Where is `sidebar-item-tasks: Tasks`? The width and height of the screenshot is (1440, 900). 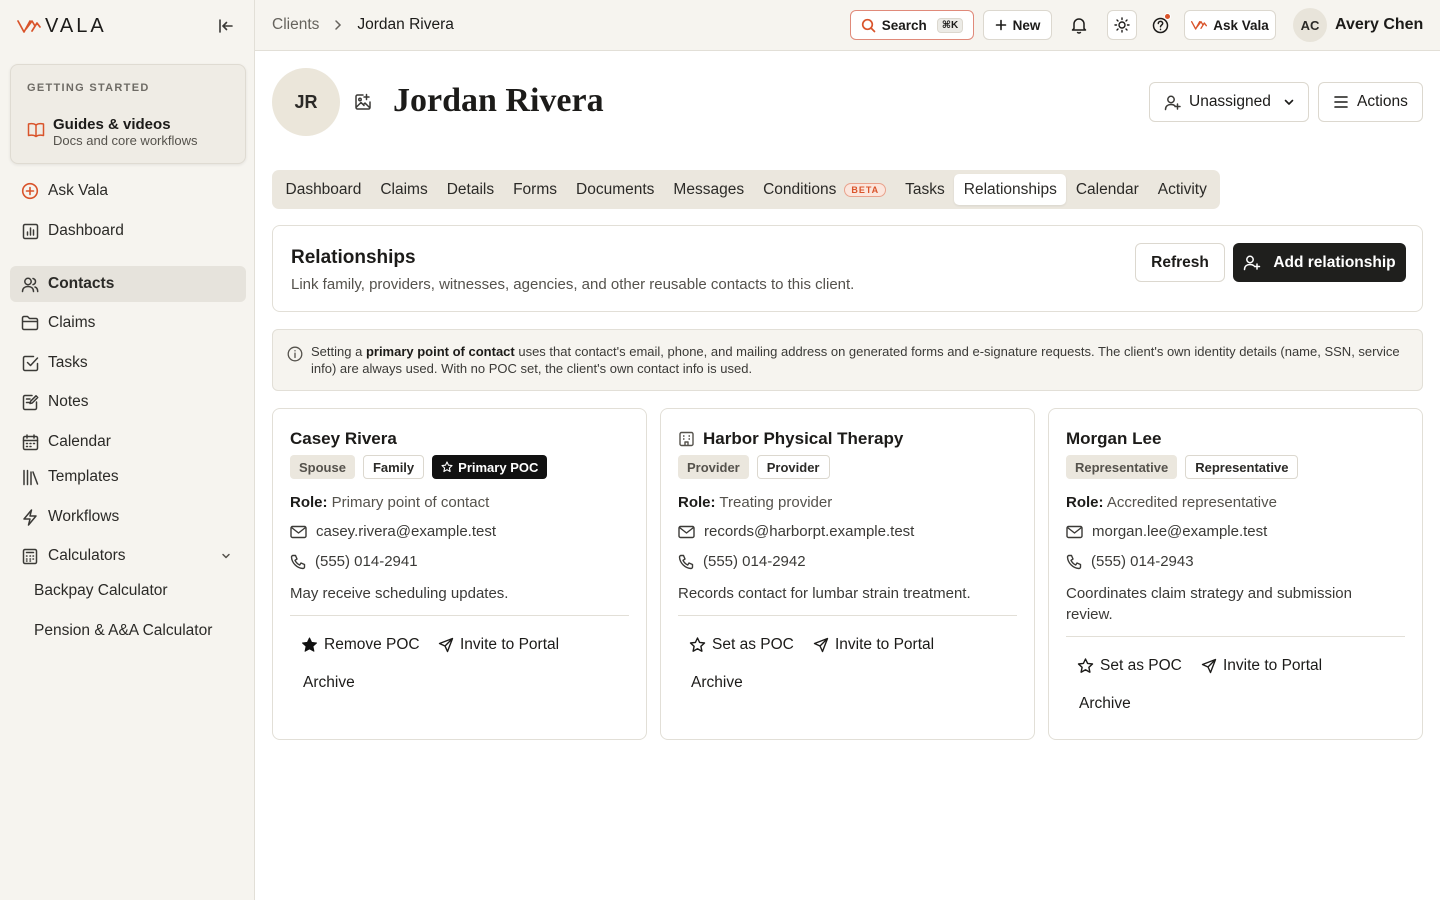
sidebar-item-tasks: Tasks is located at coordinates (128, 363).